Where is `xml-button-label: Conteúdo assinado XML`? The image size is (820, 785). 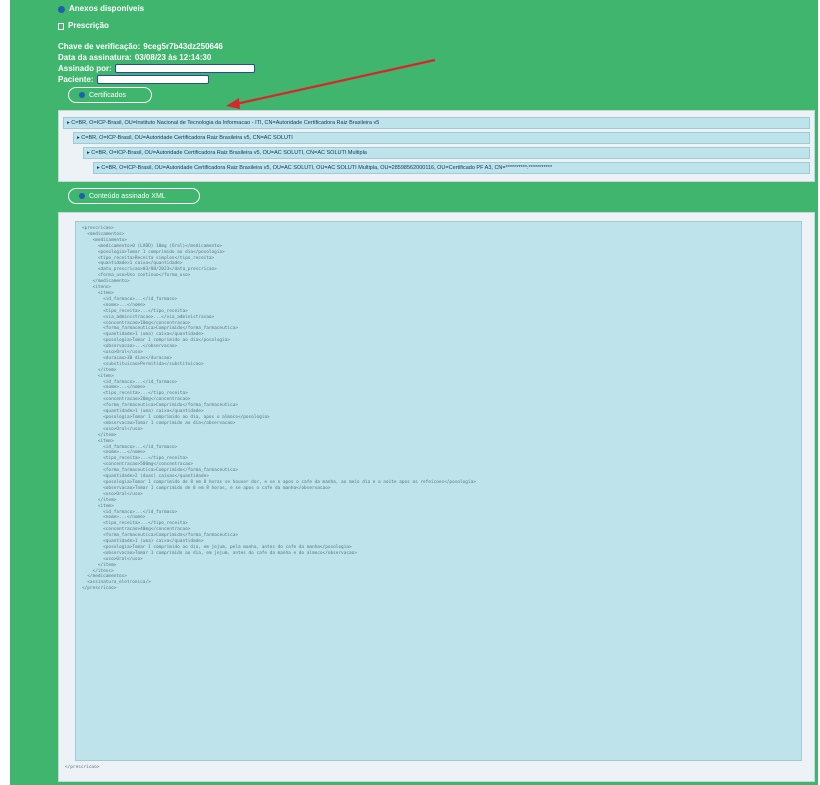 xml-button-label: Conteúdo assinado XML is located at coordinates (127, 196).